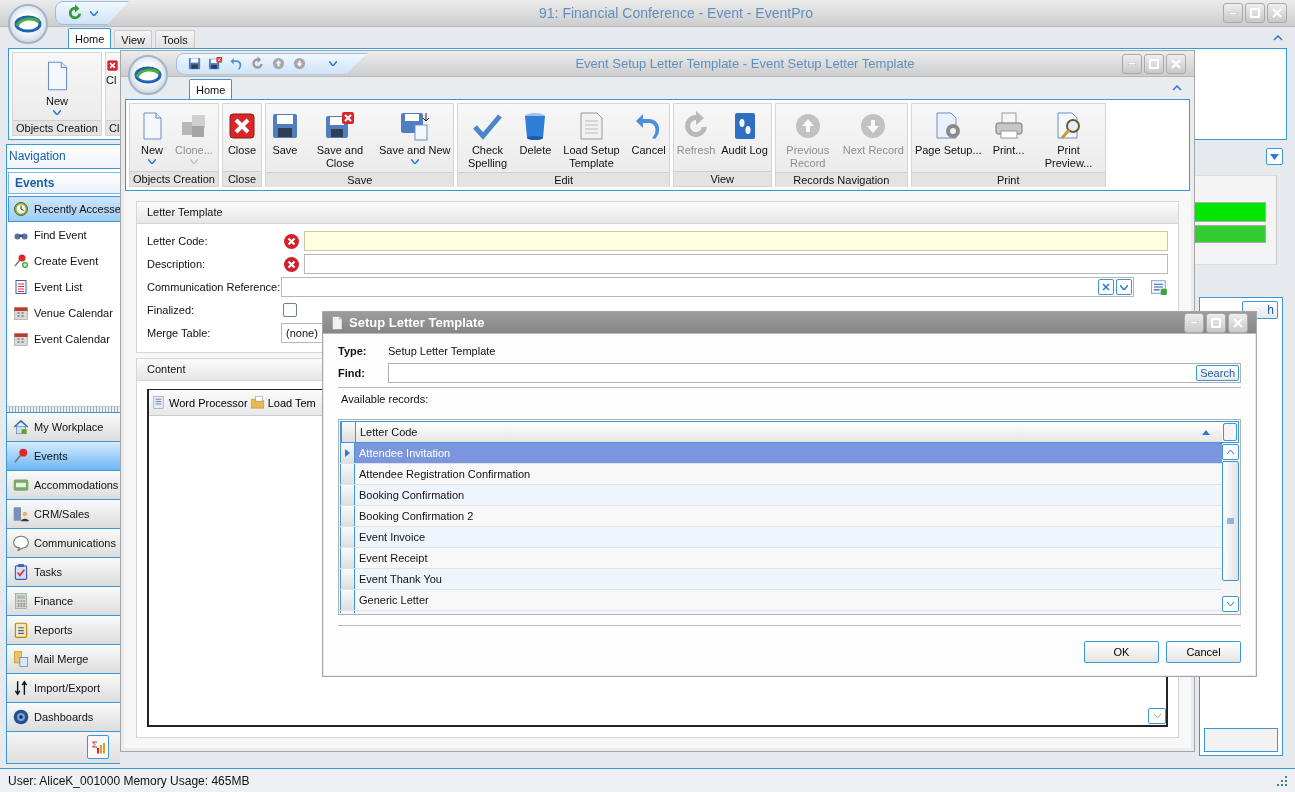 This screenshot has height=792, width=1295. What do you see at coordinates (236, 63) in the screenshot?
I see `undo-icon` at bounding box center [236, 63].